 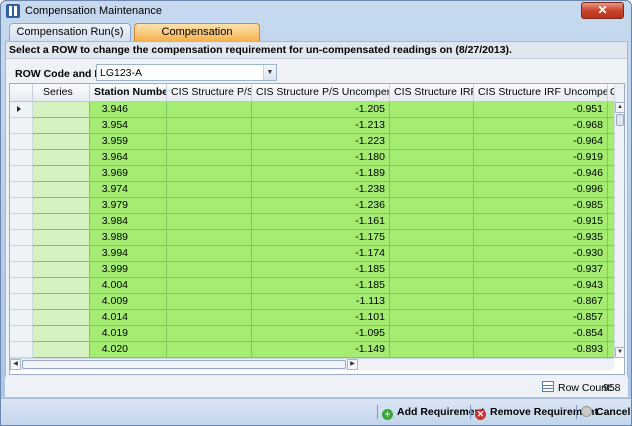 What do you see at coordinates (321, 206) in the screenshot?
I see `cell-ps-unc: -1.236` at bounding box center [321, 206].